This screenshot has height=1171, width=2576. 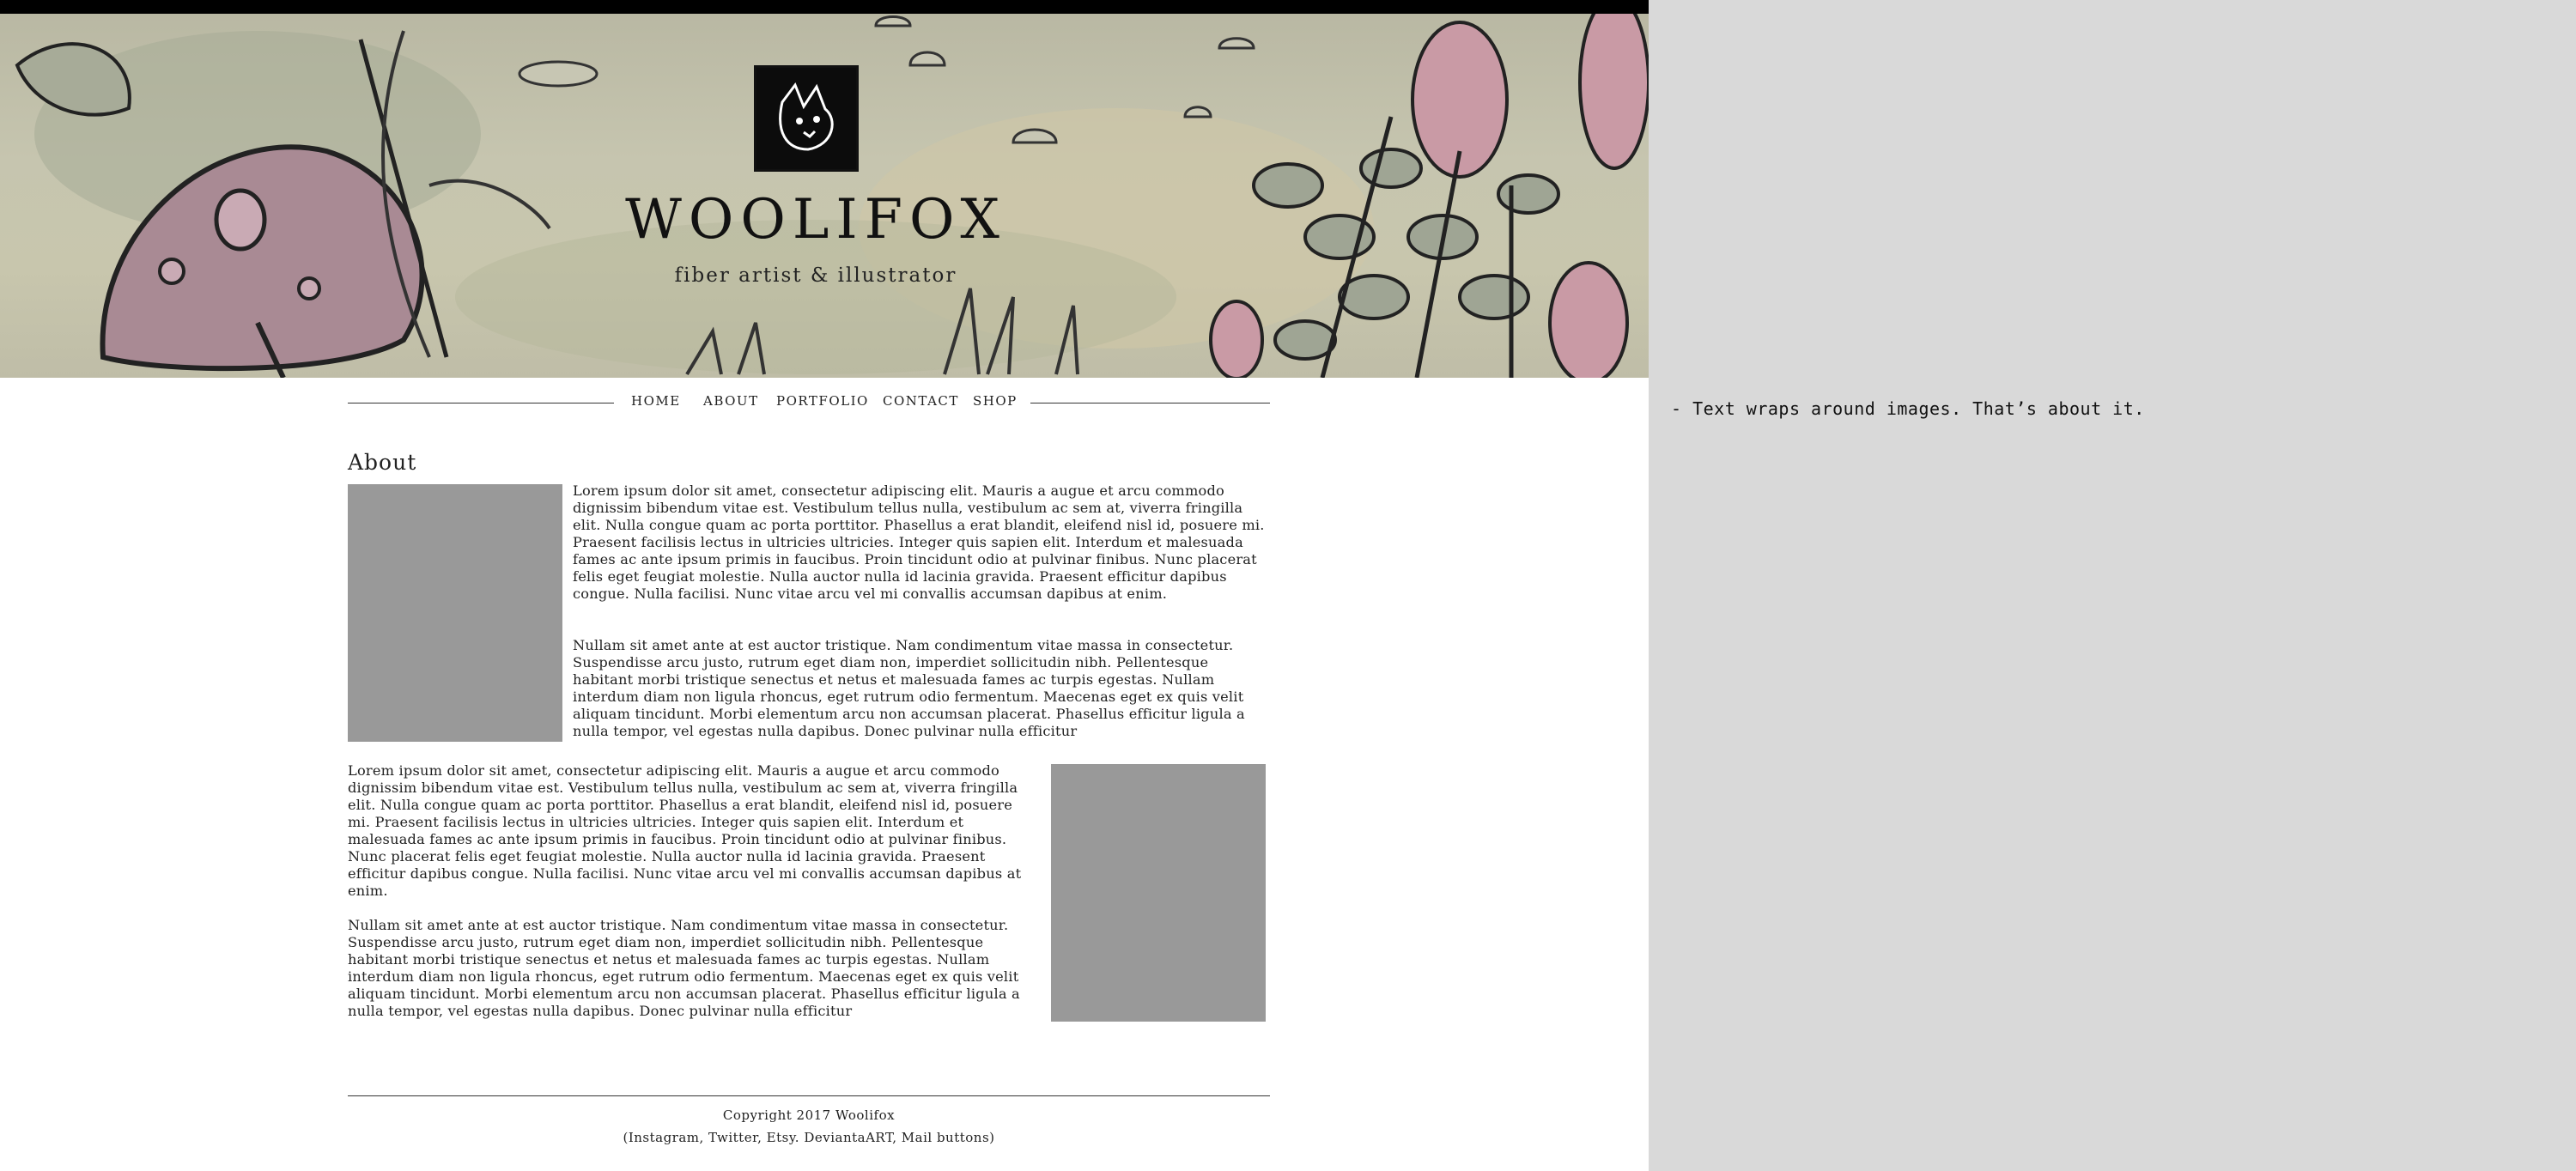 What do you see at coordinates (815, 220) in the screenshot?
I see `site-title: WOOLIFOX` at bounding box center [815, 220].